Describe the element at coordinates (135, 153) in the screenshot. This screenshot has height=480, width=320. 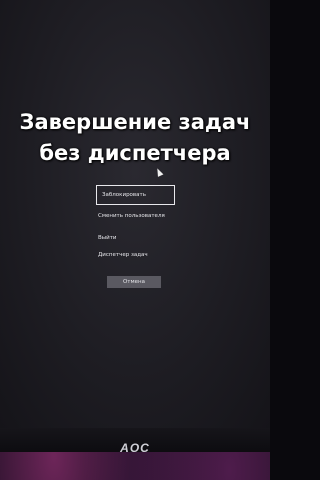
I see `caption-line-2: без диспетчера` at that location.